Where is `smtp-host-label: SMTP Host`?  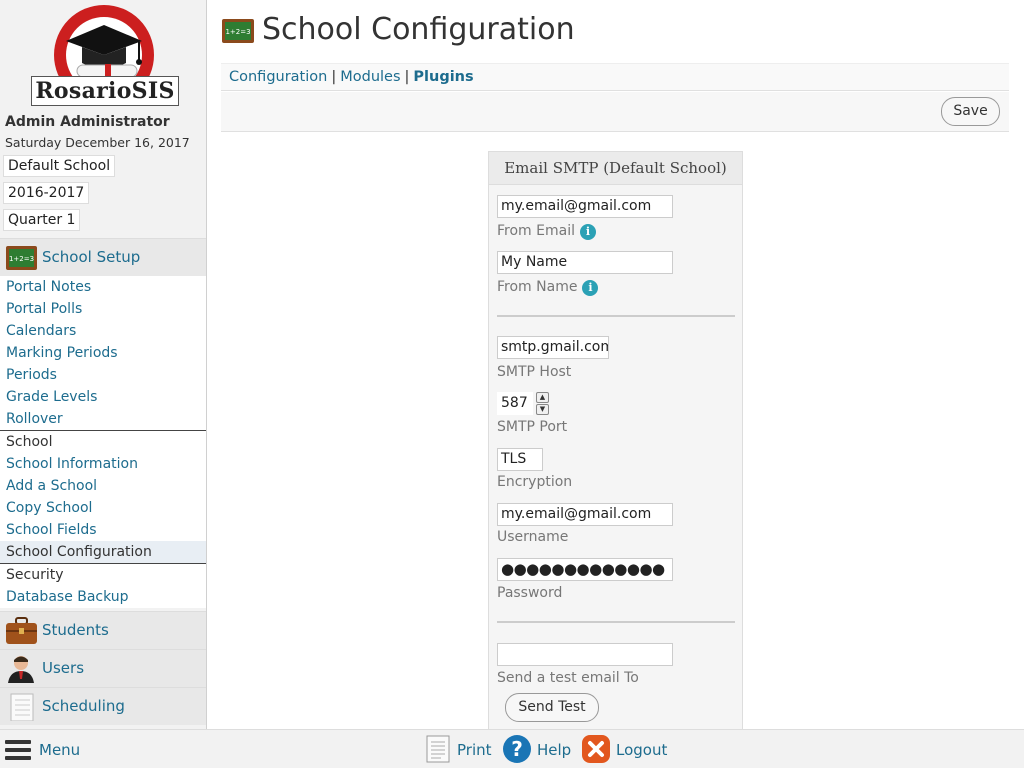
smtp-host-label: SMTP Host is located at coordinates (534, 372).